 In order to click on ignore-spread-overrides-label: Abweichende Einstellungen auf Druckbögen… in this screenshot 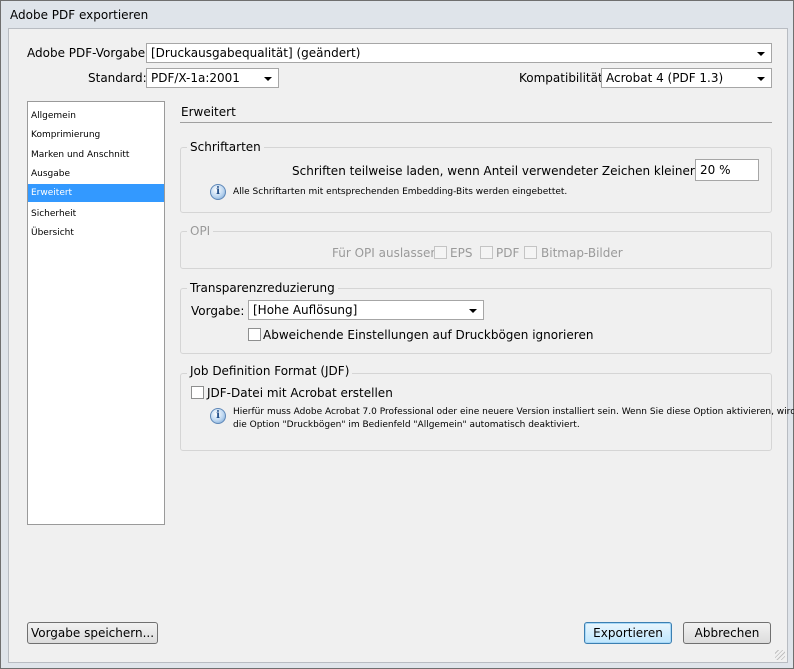, I will do `click(428, 335)`.